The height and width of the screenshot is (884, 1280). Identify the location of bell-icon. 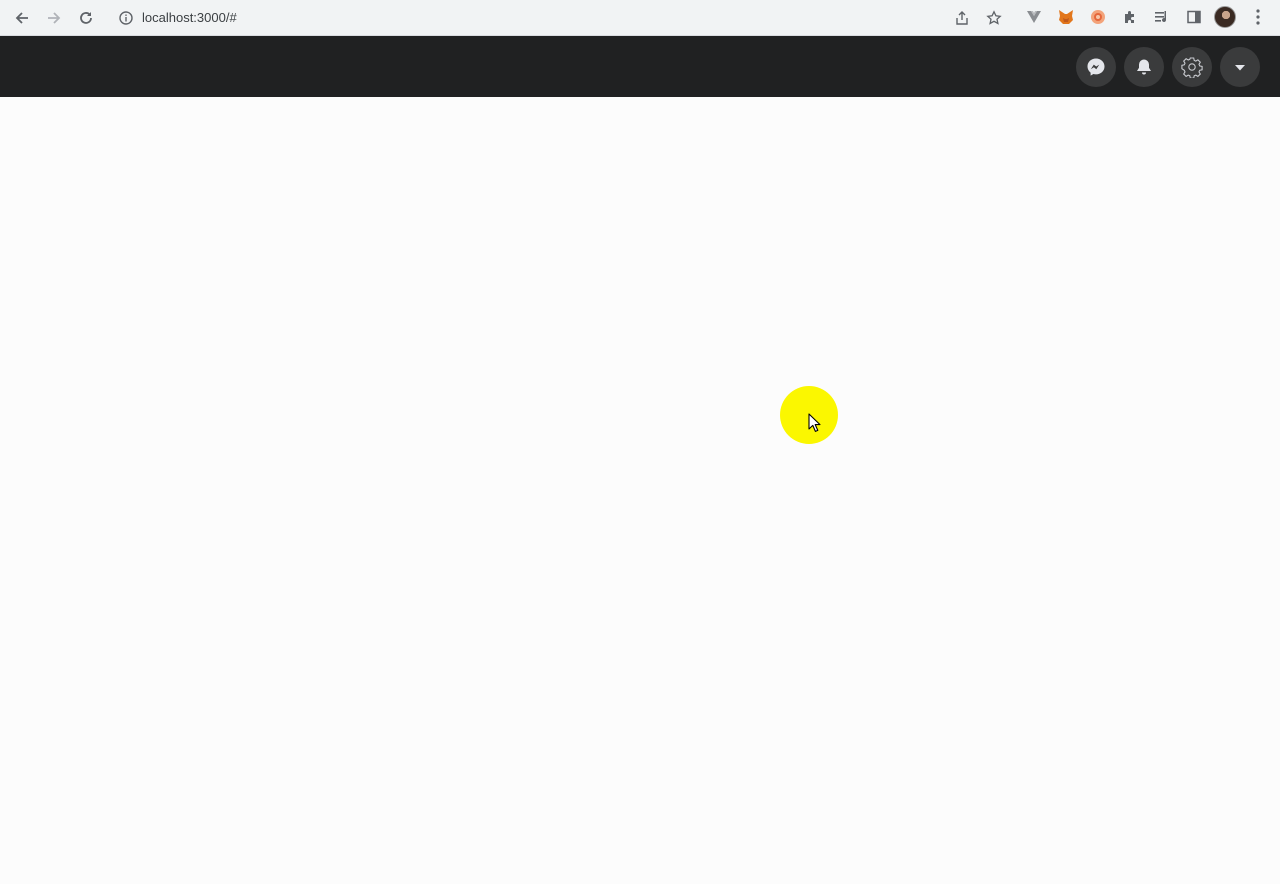
(1144, 67).